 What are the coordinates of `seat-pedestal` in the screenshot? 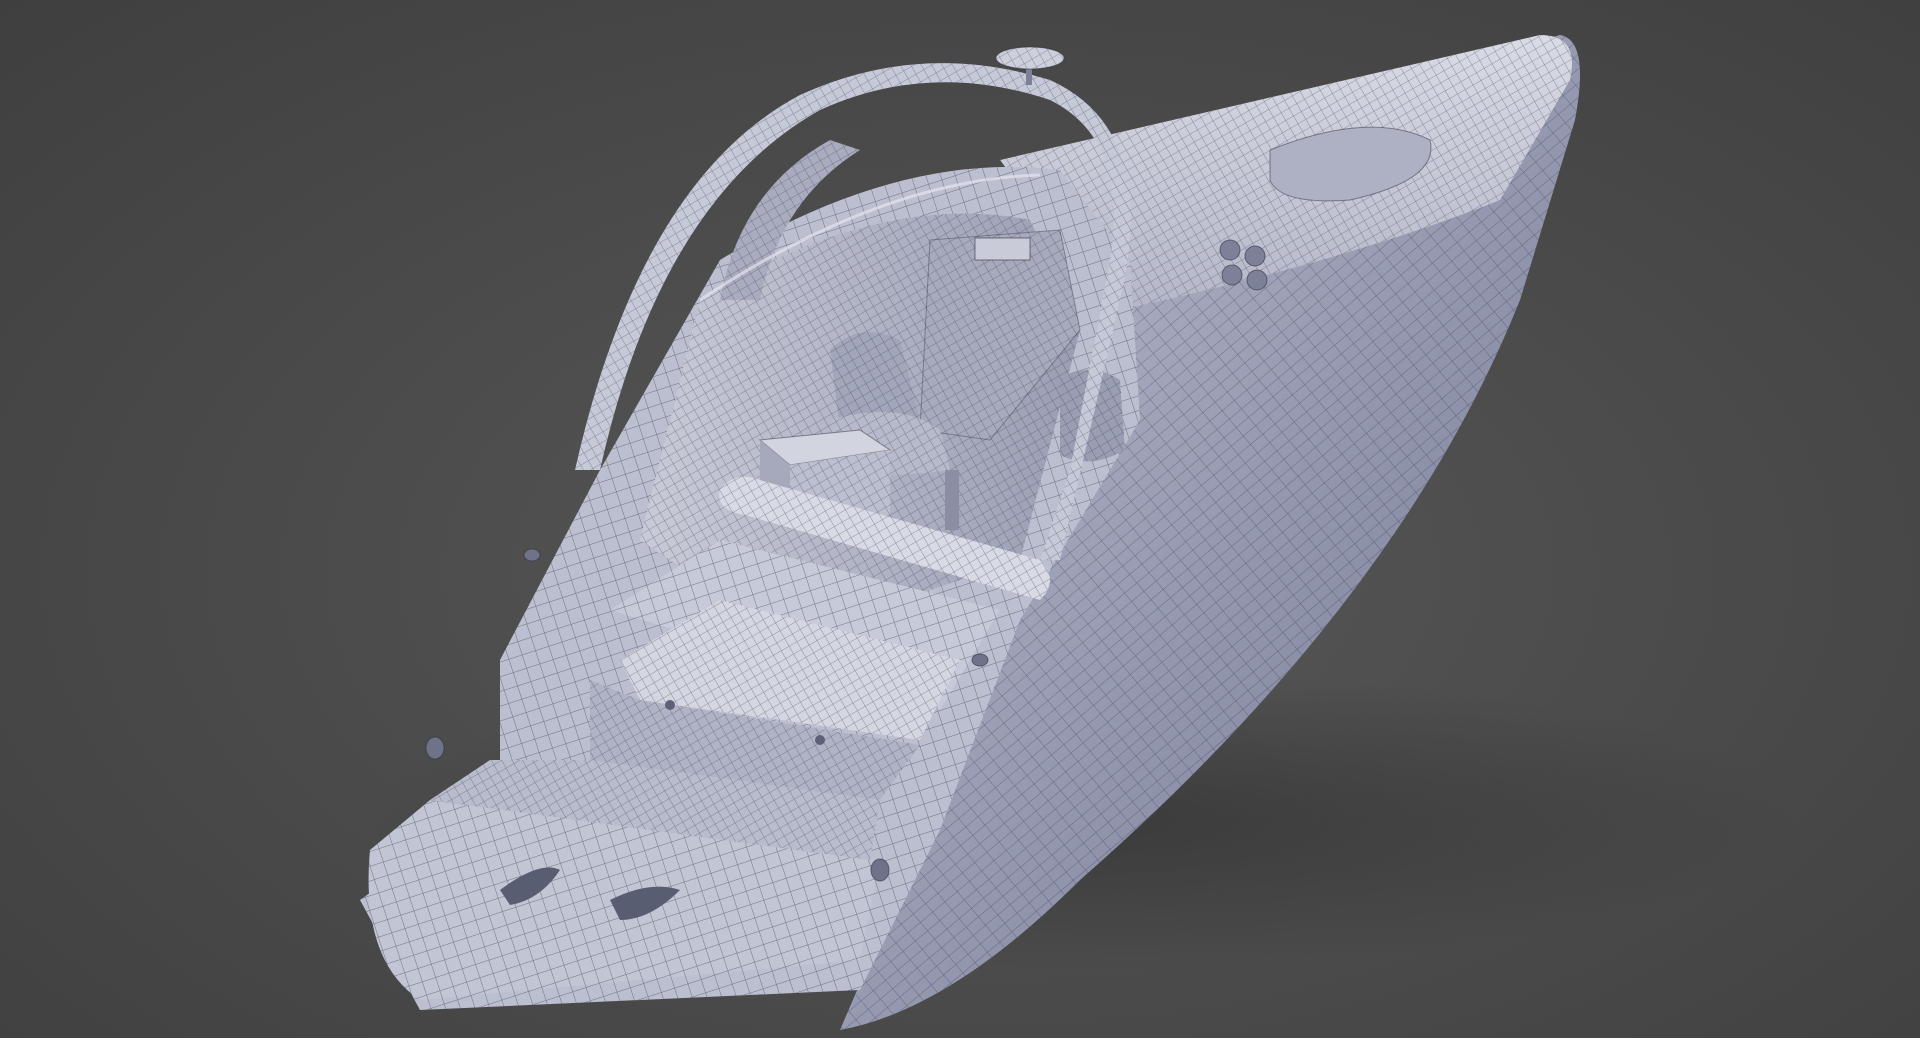 It's located at (952, 500).